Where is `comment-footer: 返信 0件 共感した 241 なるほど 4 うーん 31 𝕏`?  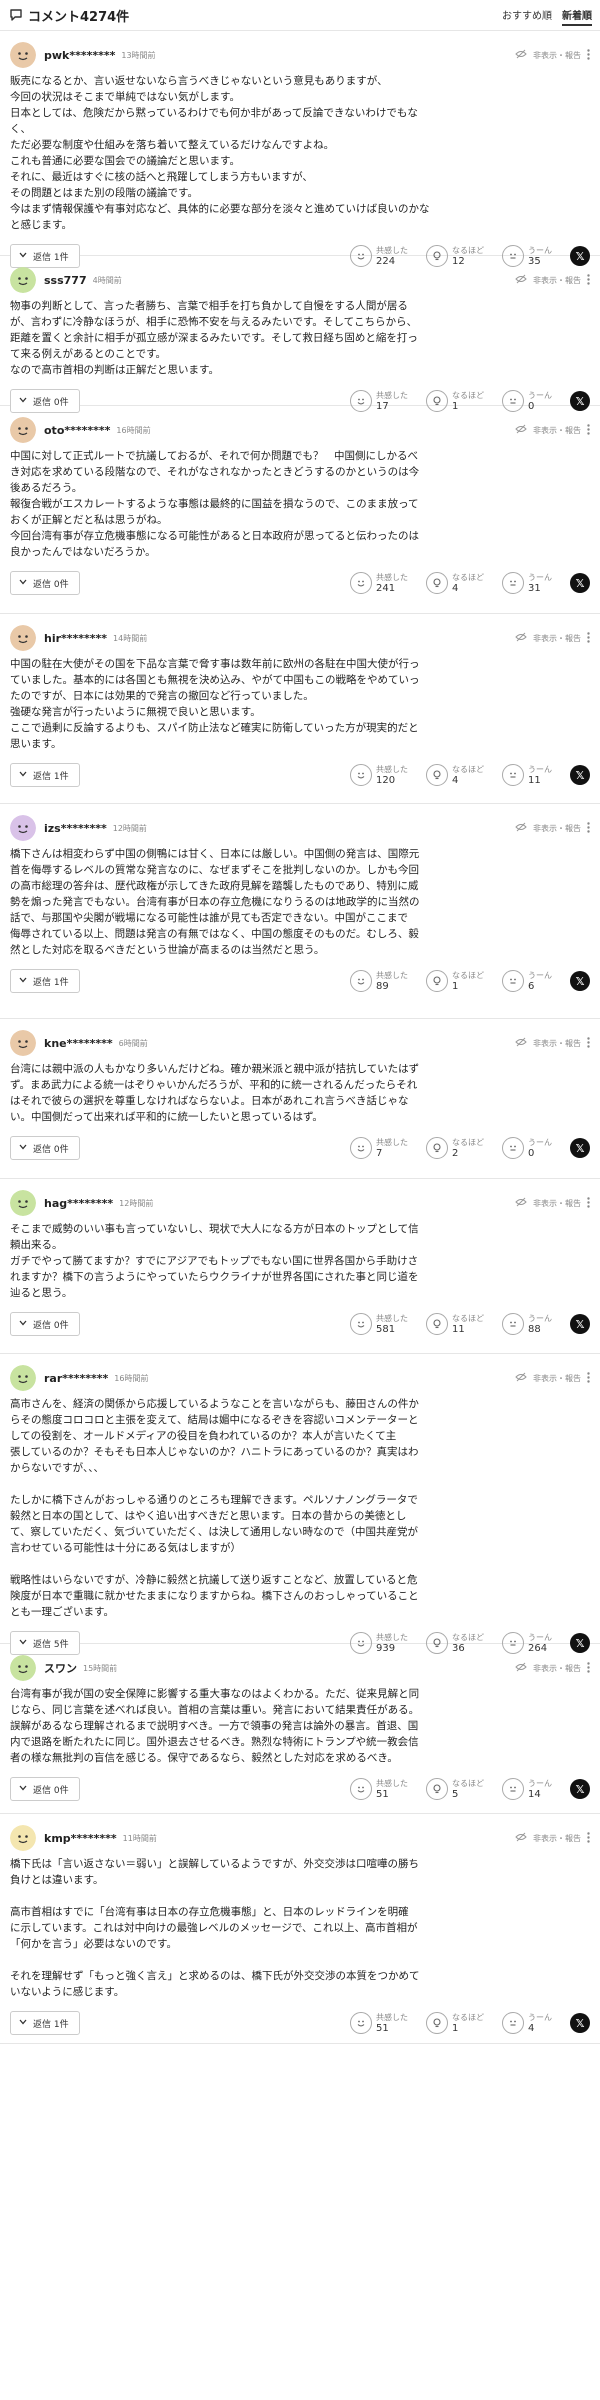 comment-footer: 返信 0件 共感した 241 なるほど 4 うーん 31 𝕏 is located at coordinates (300, 583).